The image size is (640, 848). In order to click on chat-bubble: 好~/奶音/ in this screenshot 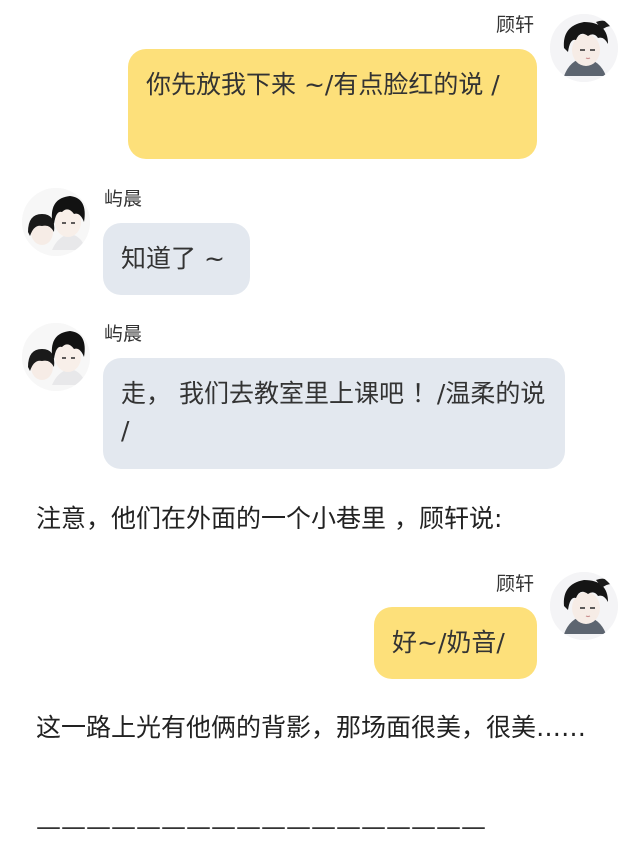, I will do `click(455, 643)`.